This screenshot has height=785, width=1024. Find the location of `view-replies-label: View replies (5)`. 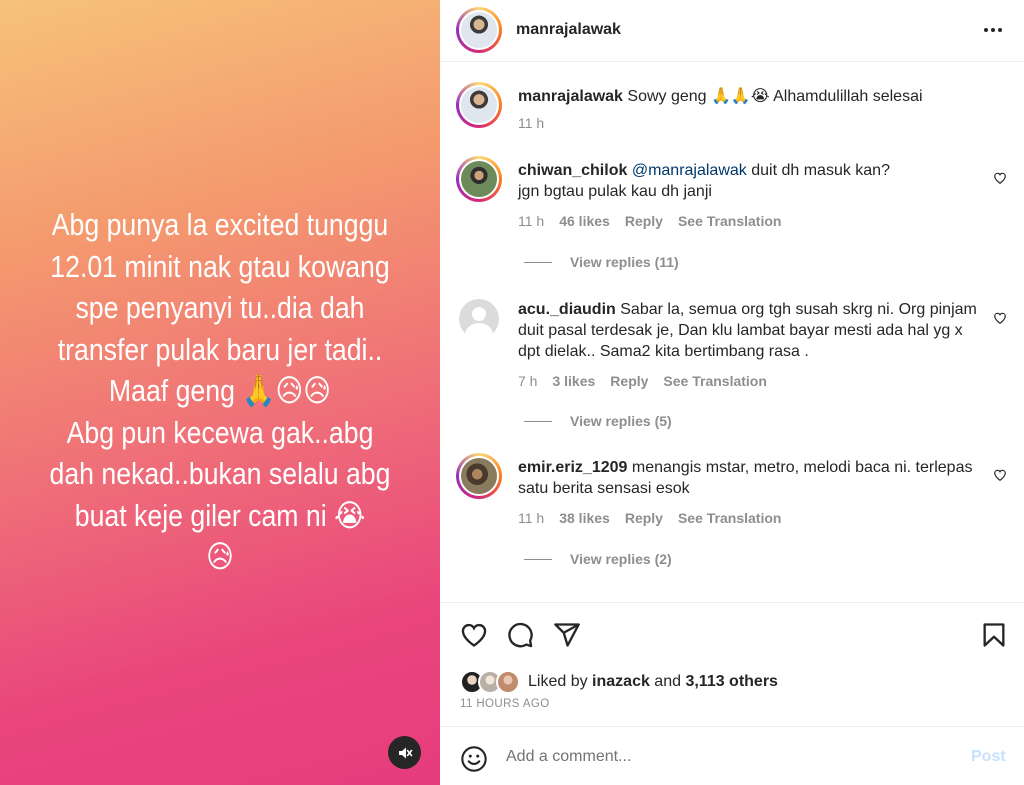

view-replies-label: View replies (5) is located at coordinates (621, 421).